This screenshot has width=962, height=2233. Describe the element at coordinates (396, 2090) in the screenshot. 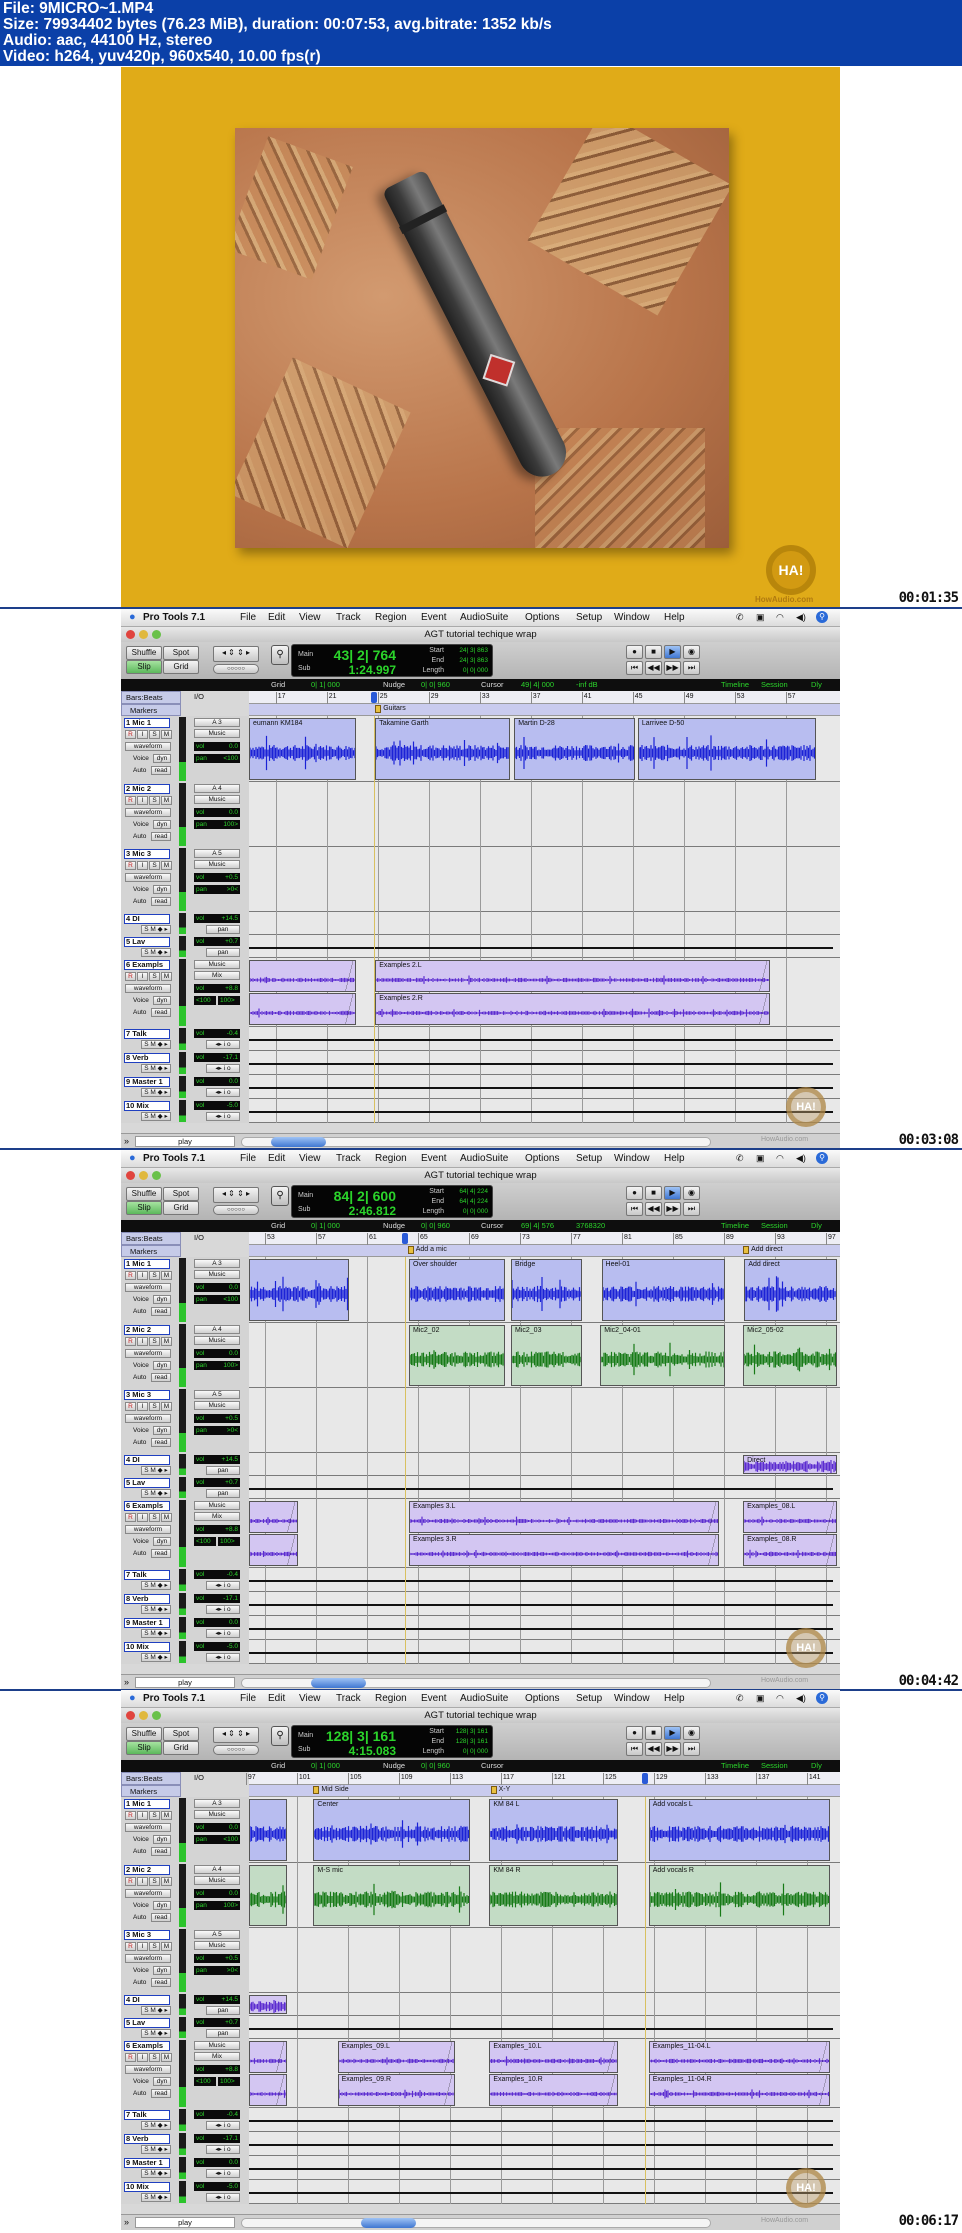

I see `audio-region: Examples_09.R` at that location.